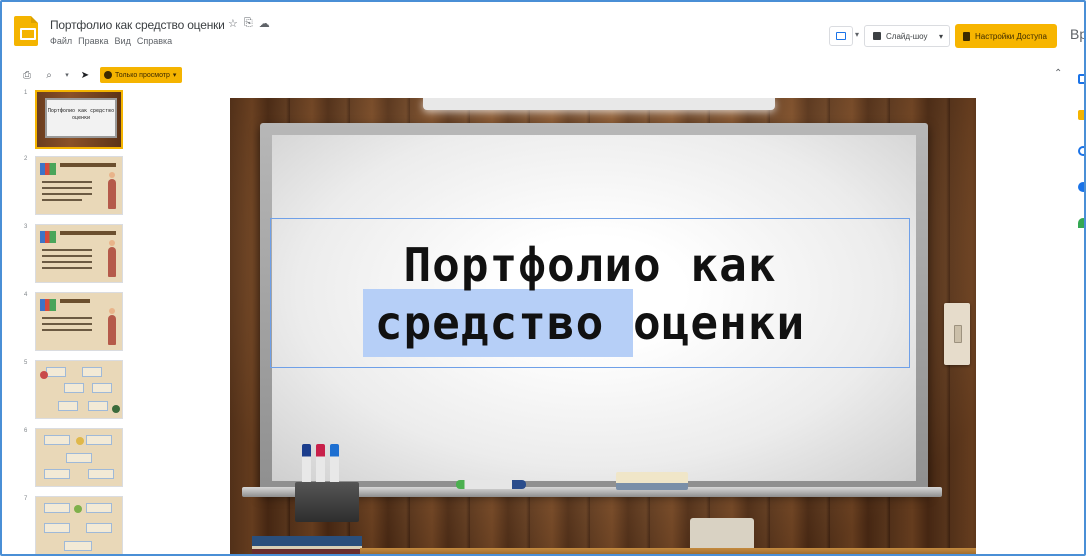 The height and width of the screenshot is (556, 1086). What do you see at coordinates (49, 75) in the screenshot?
I see `zoom-icon: ⌕` at bounding box center [49, 75].